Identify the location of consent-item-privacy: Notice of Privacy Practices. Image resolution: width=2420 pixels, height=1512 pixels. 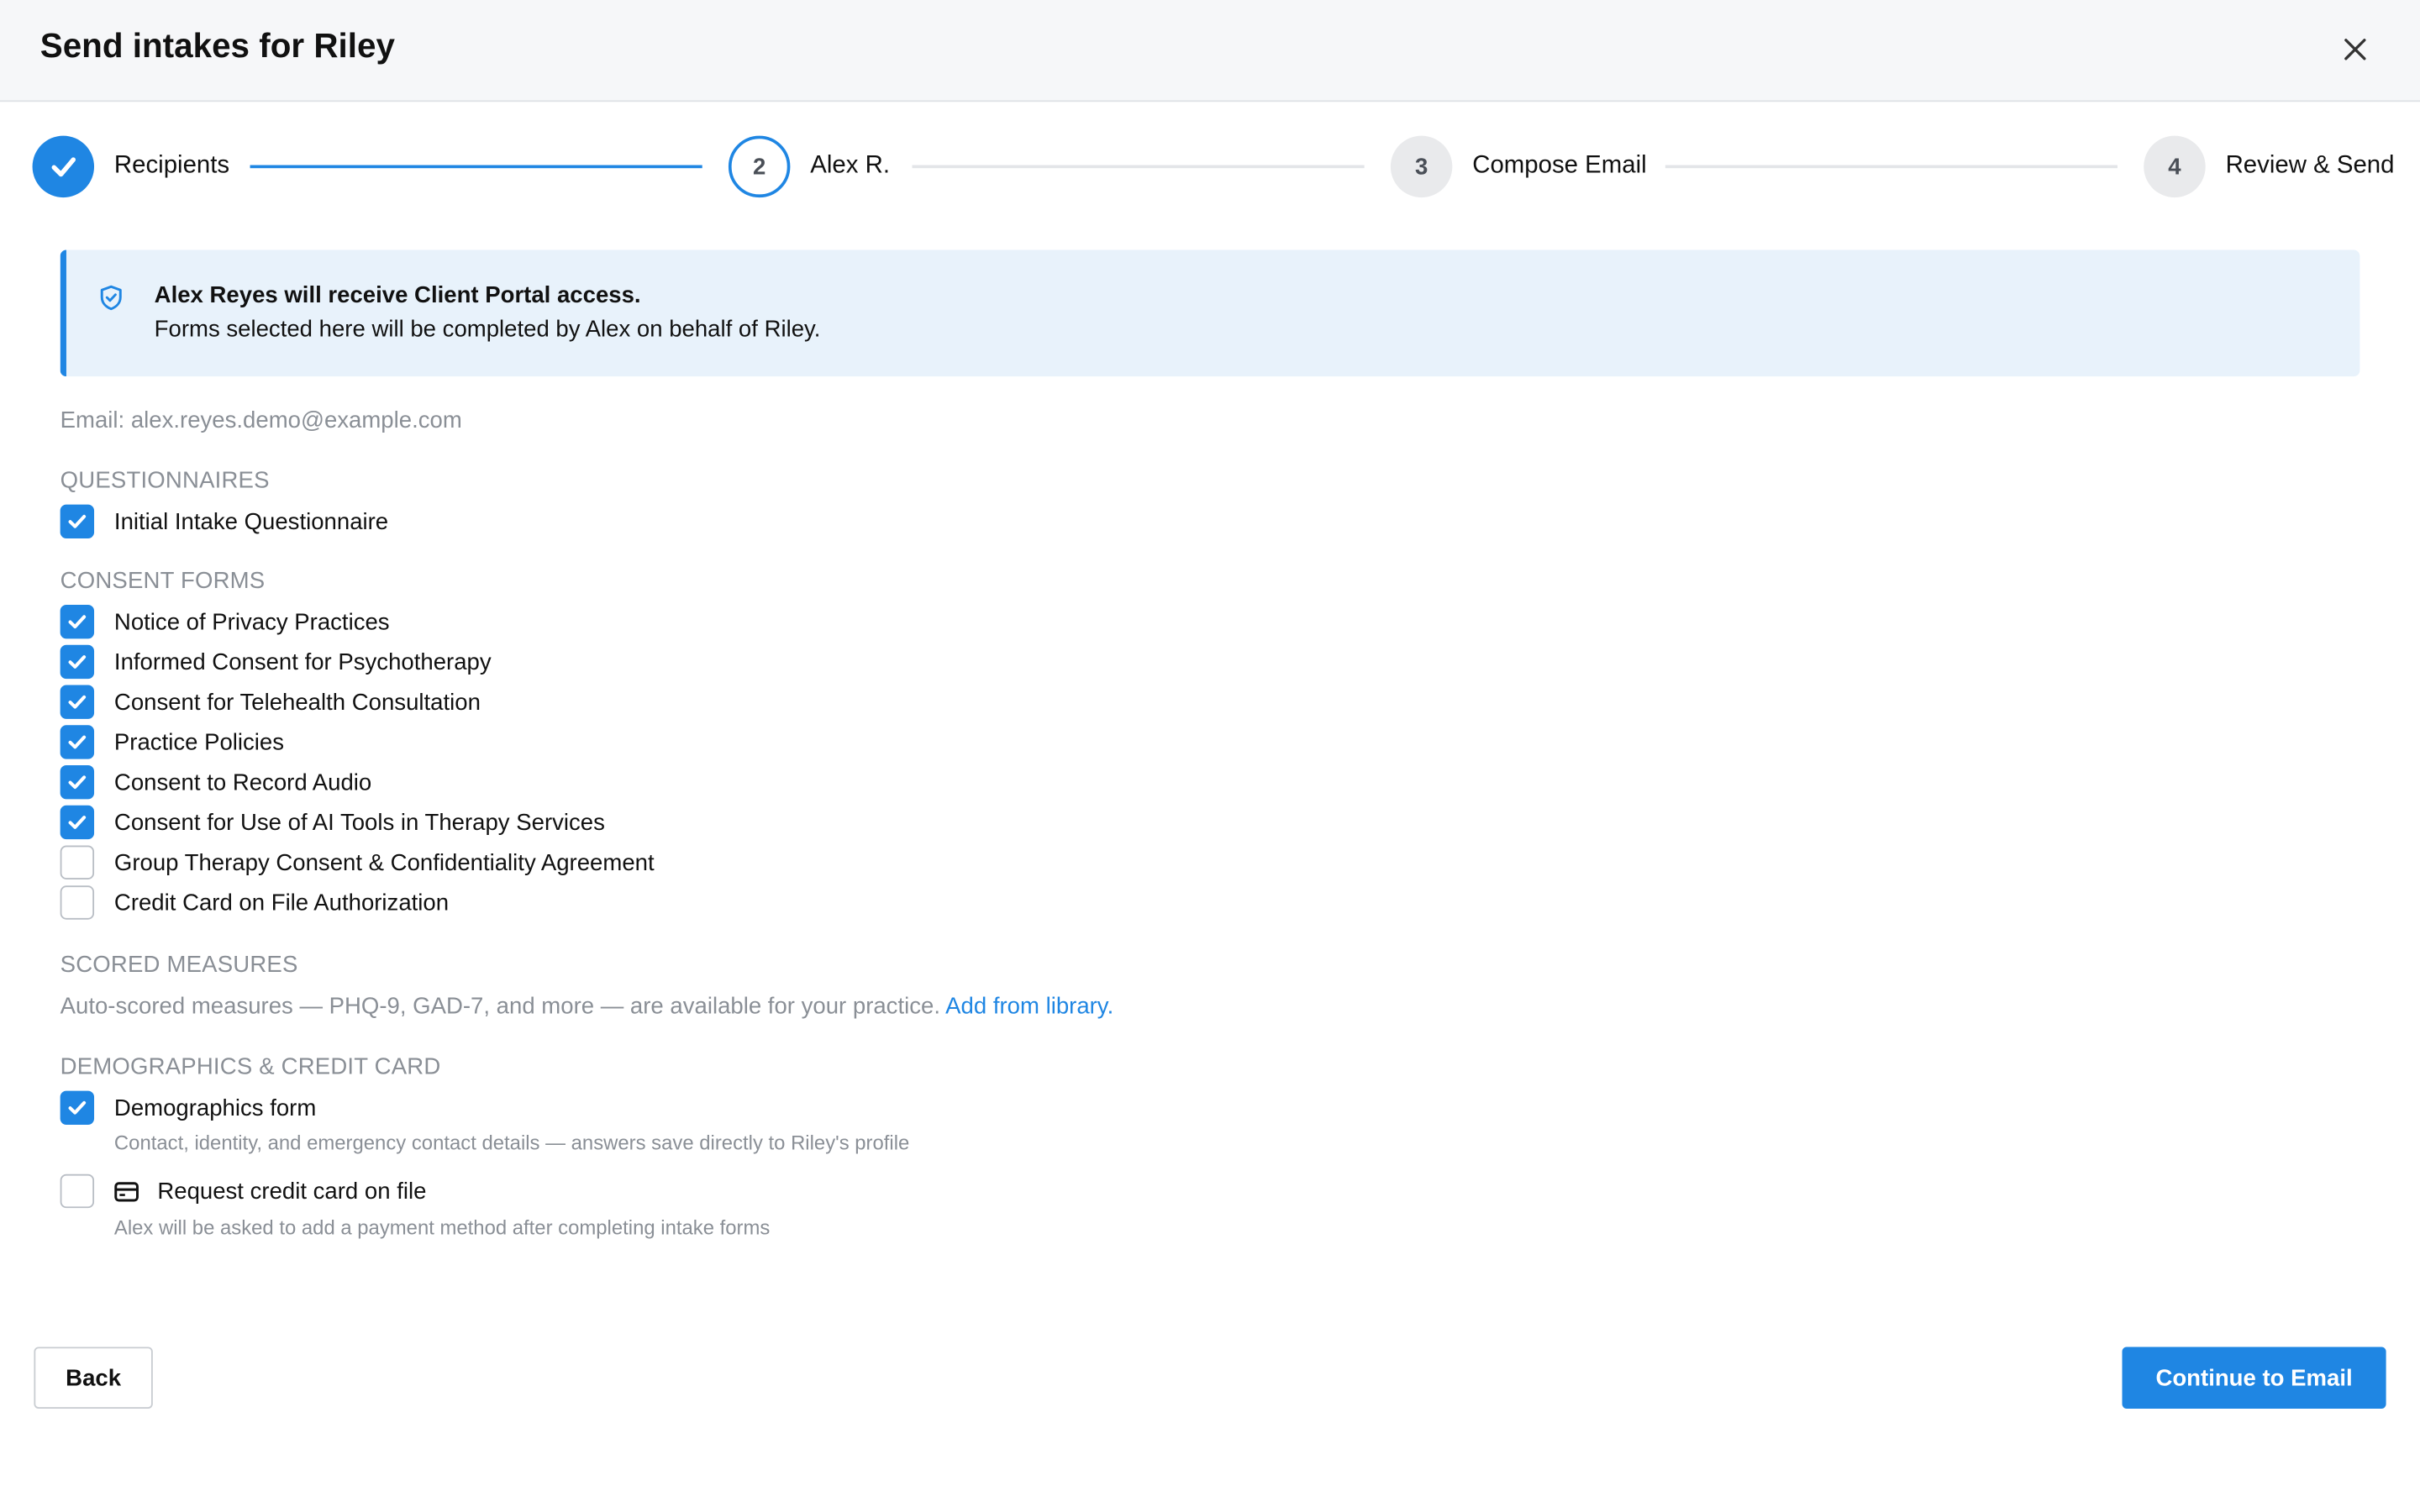
(225, 622).